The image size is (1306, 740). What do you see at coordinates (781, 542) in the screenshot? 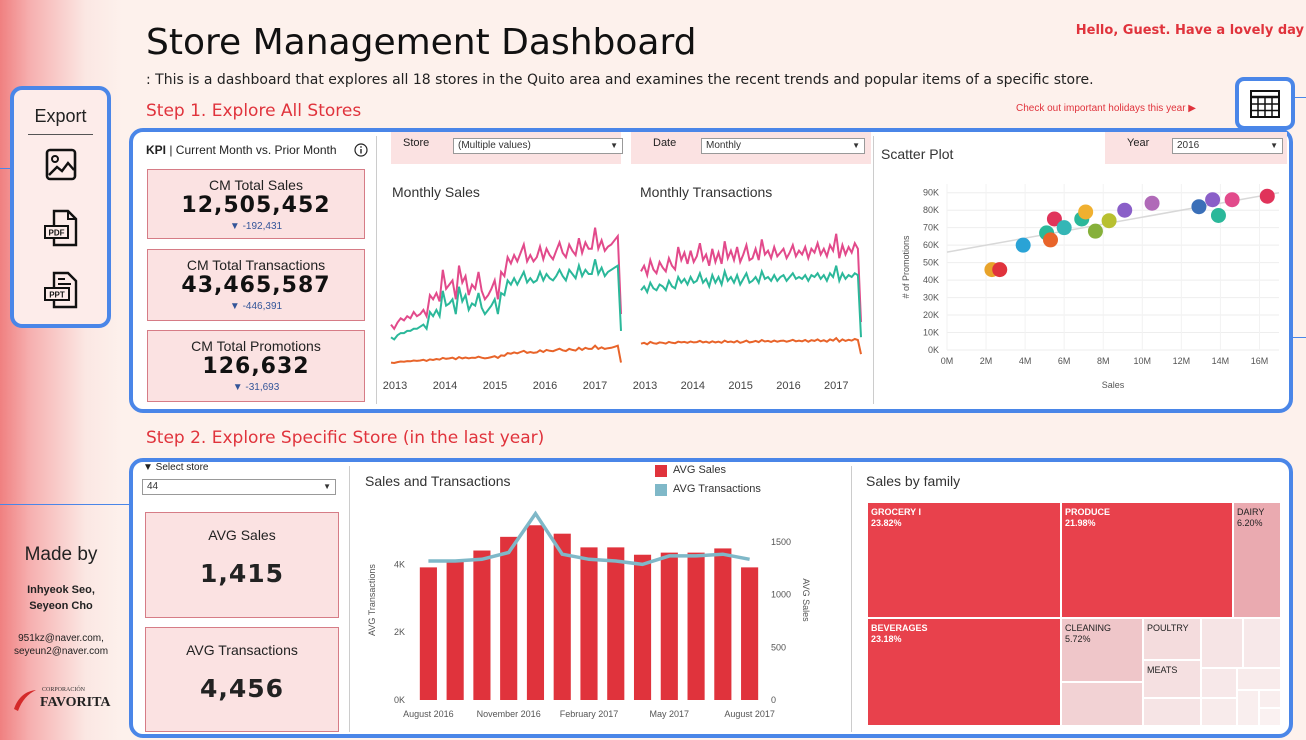
I see `y-right-tick-label: 1500` at bounding box center [781, 542].